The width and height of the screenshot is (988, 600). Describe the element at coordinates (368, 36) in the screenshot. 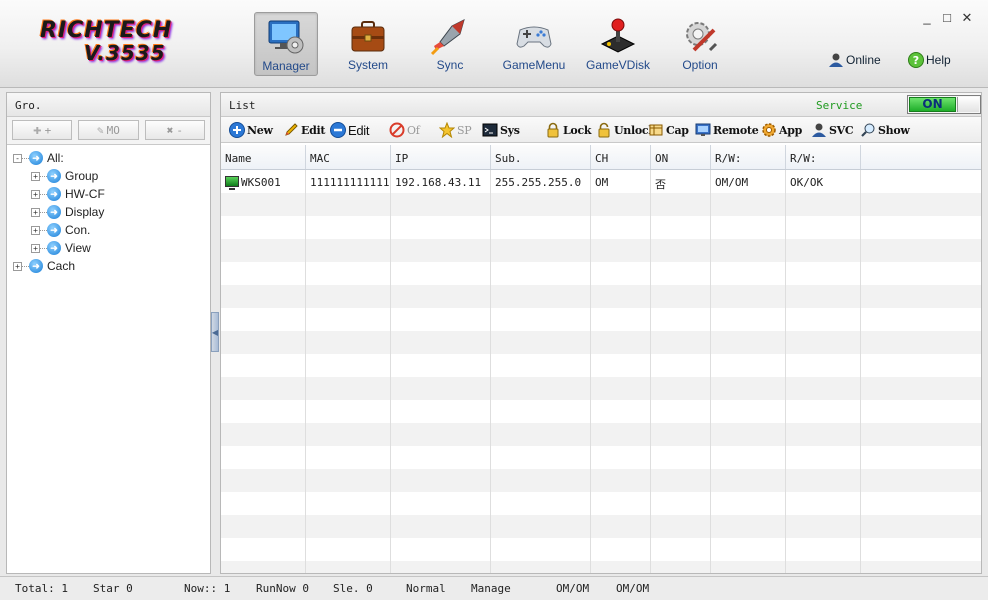

I see `briefcase-icon` at that location.